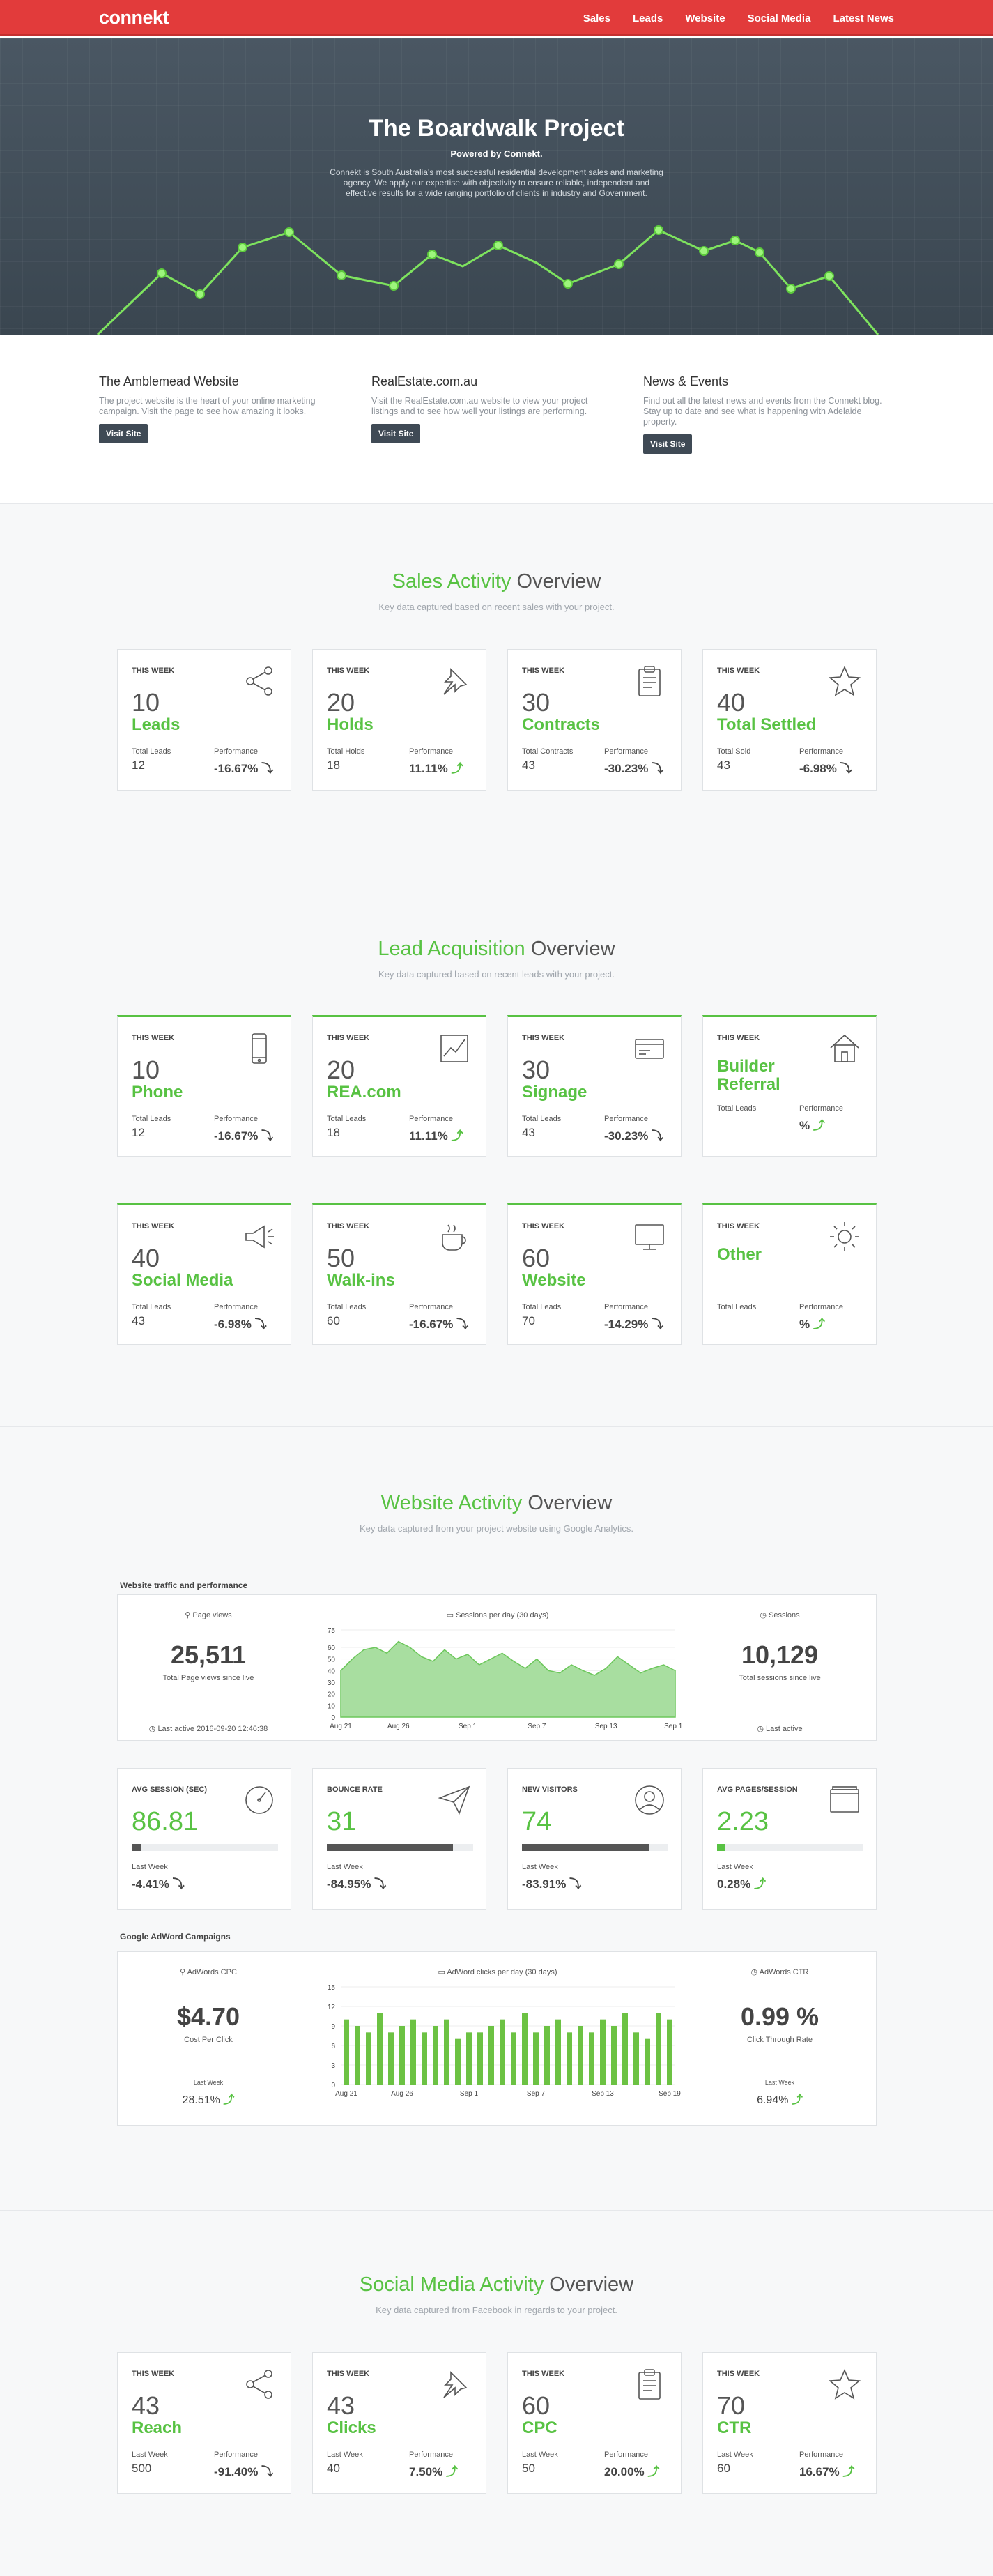 Image resolution: width=993 pixels, height=2576 pixels. What do you see at coordinates (649, 1800) in the screenshot?
I see `user-icon` at bounding box center [649, 1800].